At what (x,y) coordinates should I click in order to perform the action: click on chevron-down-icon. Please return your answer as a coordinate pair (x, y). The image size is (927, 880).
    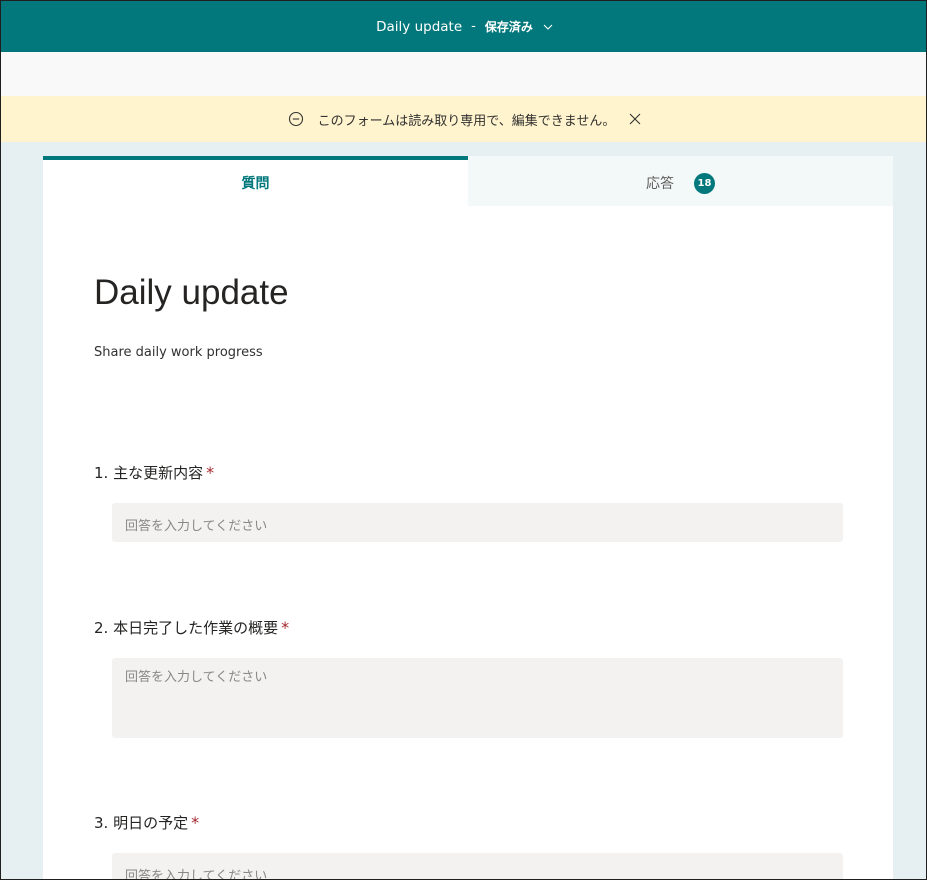
    Looking at the image, I should click on (548, 27).